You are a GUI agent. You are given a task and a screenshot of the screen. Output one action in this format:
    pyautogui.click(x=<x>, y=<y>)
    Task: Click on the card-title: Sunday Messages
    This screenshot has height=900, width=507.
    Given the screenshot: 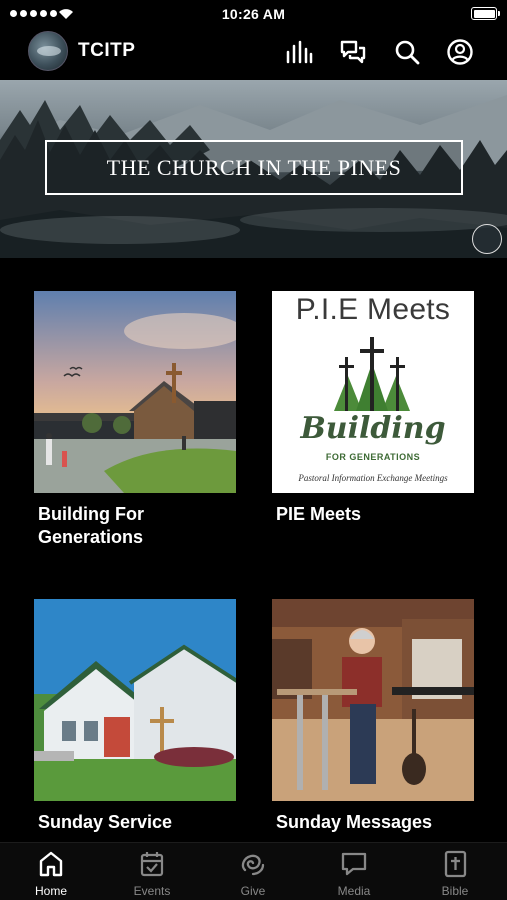 What is the action you would take?
    pyautogui.click(x=354, y=822)
    